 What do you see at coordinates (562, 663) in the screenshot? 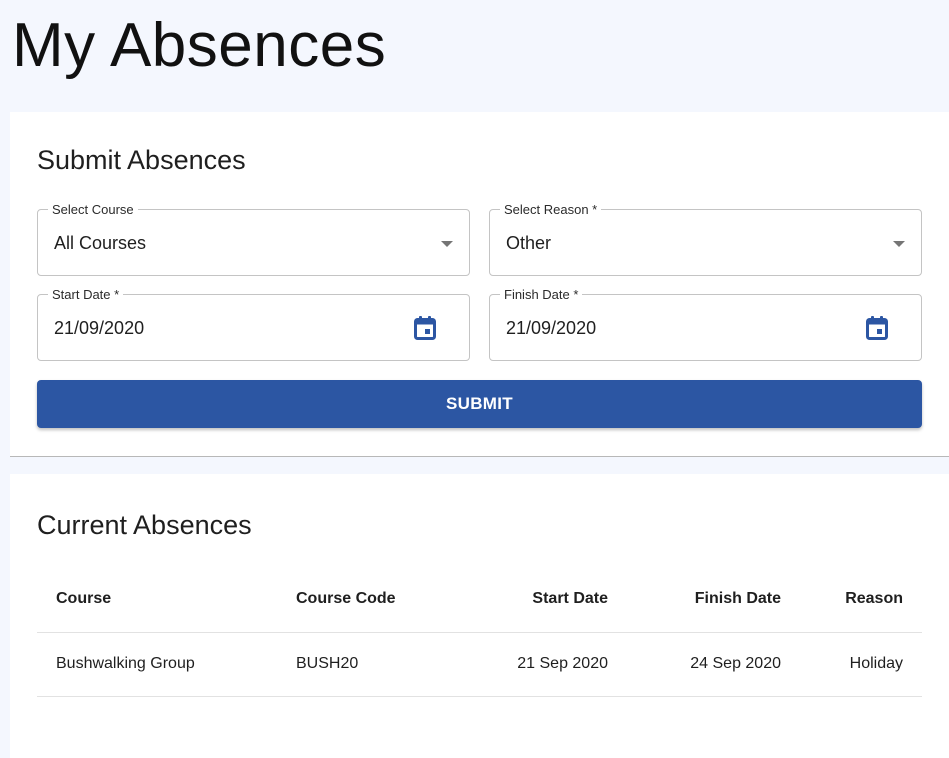
I see `cell-start-date: 21 Sep 2020` at bounding box center [562, 663].